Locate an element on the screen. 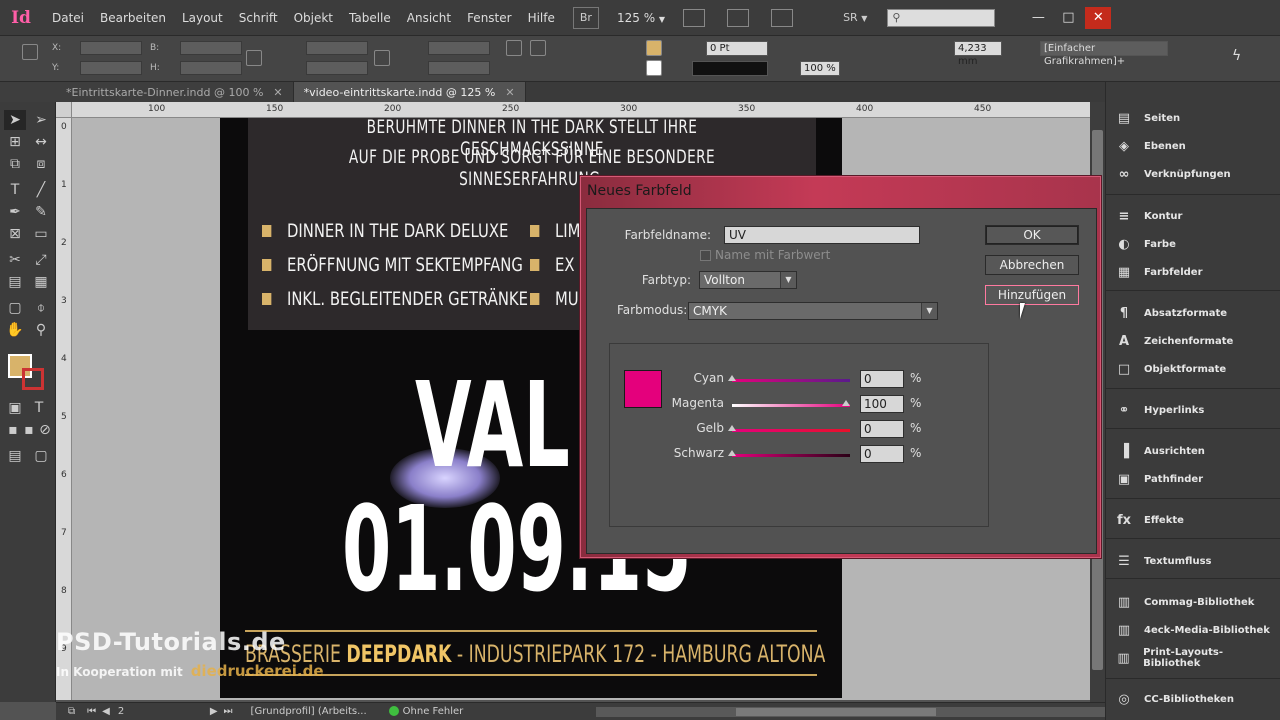 The width and height of the screenshot is (1280, 720). panel-item-ausrichten: ▐ Ausrichten is located at coordinates (1194, 451).